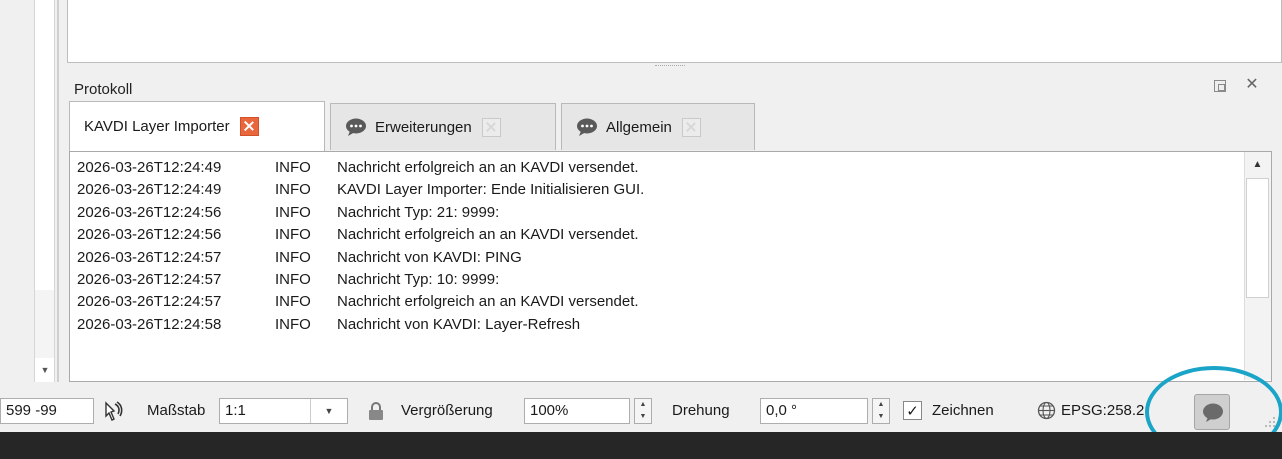  What do you see at coordinates (1252, 85) in the screenshot?
I see `dock-close-icon: ✕` at bounding box center [1252, 85].